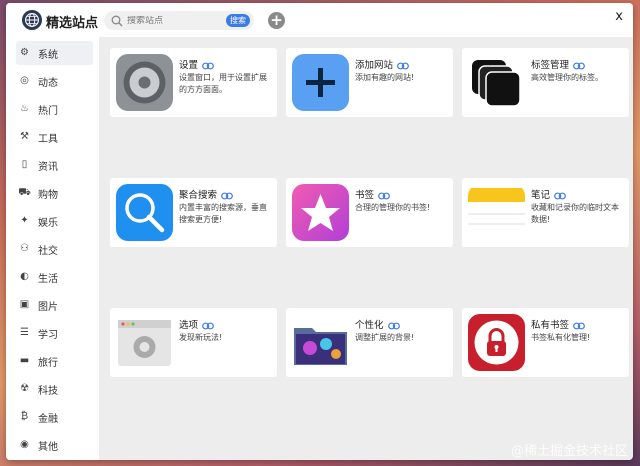 This screenshot has height=466, width=640. I want to click on card-description: 添加有趣的网站!, so click(385, 77).